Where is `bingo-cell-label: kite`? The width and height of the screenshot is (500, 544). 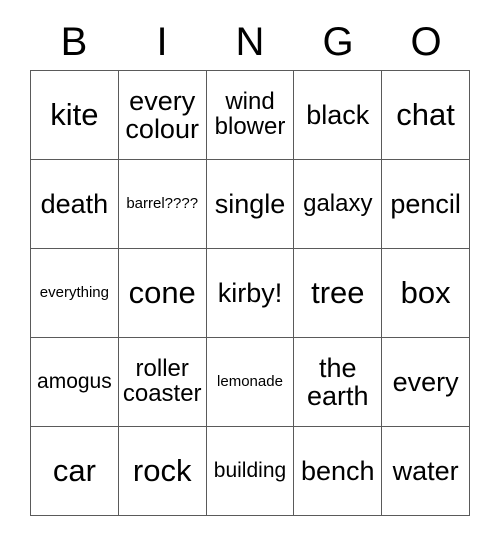 bingo-cell-label: kite is located at coordinates (74, 114).